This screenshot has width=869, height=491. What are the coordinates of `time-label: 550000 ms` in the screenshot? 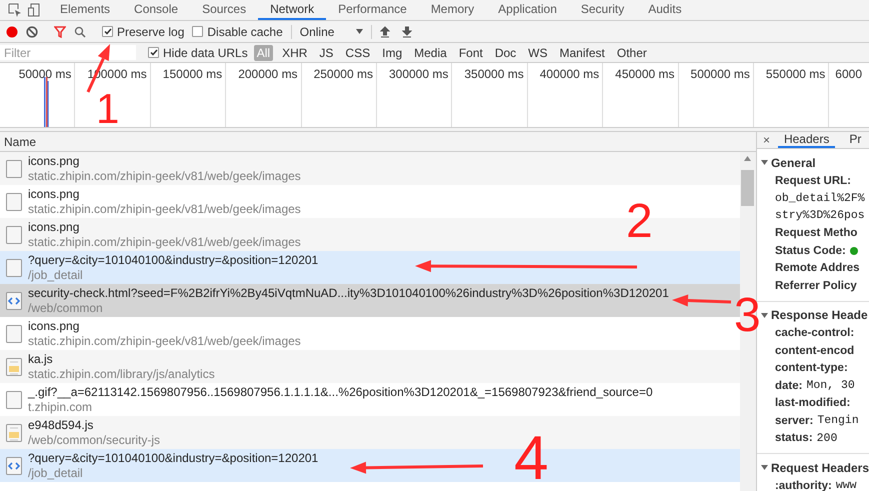 It's located at (796, 74).